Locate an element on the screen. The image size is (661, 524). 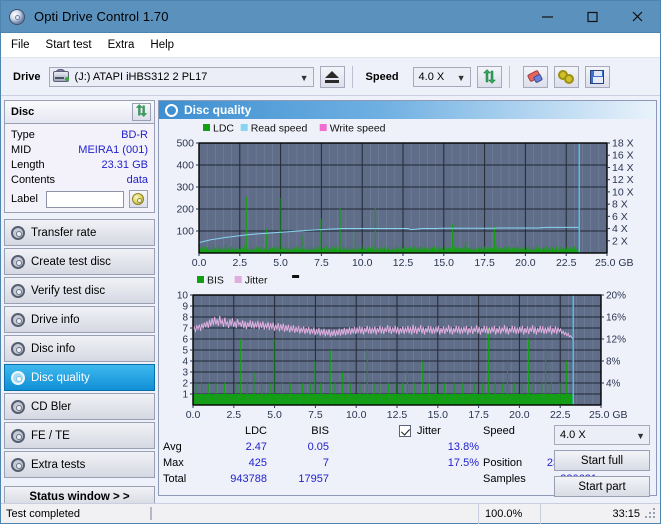
svg-text: 5.0 is located at coordinates (274, 415).